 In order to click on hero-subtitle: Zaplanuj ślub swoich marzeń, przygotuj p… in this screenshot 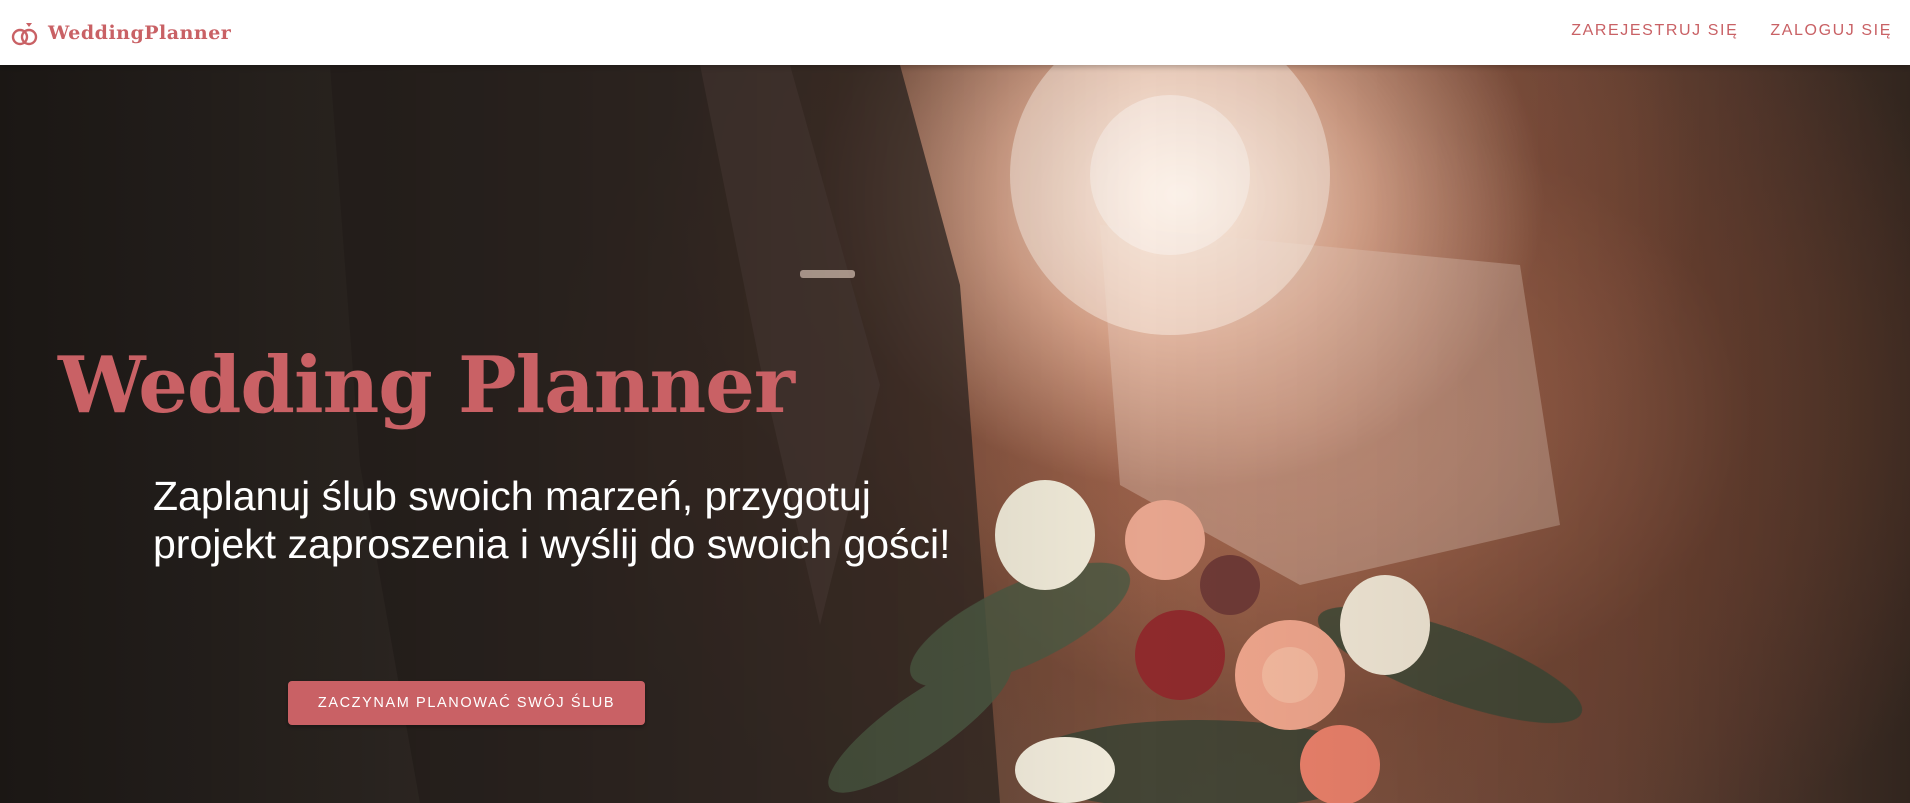, I will do `click(568, 520)`.